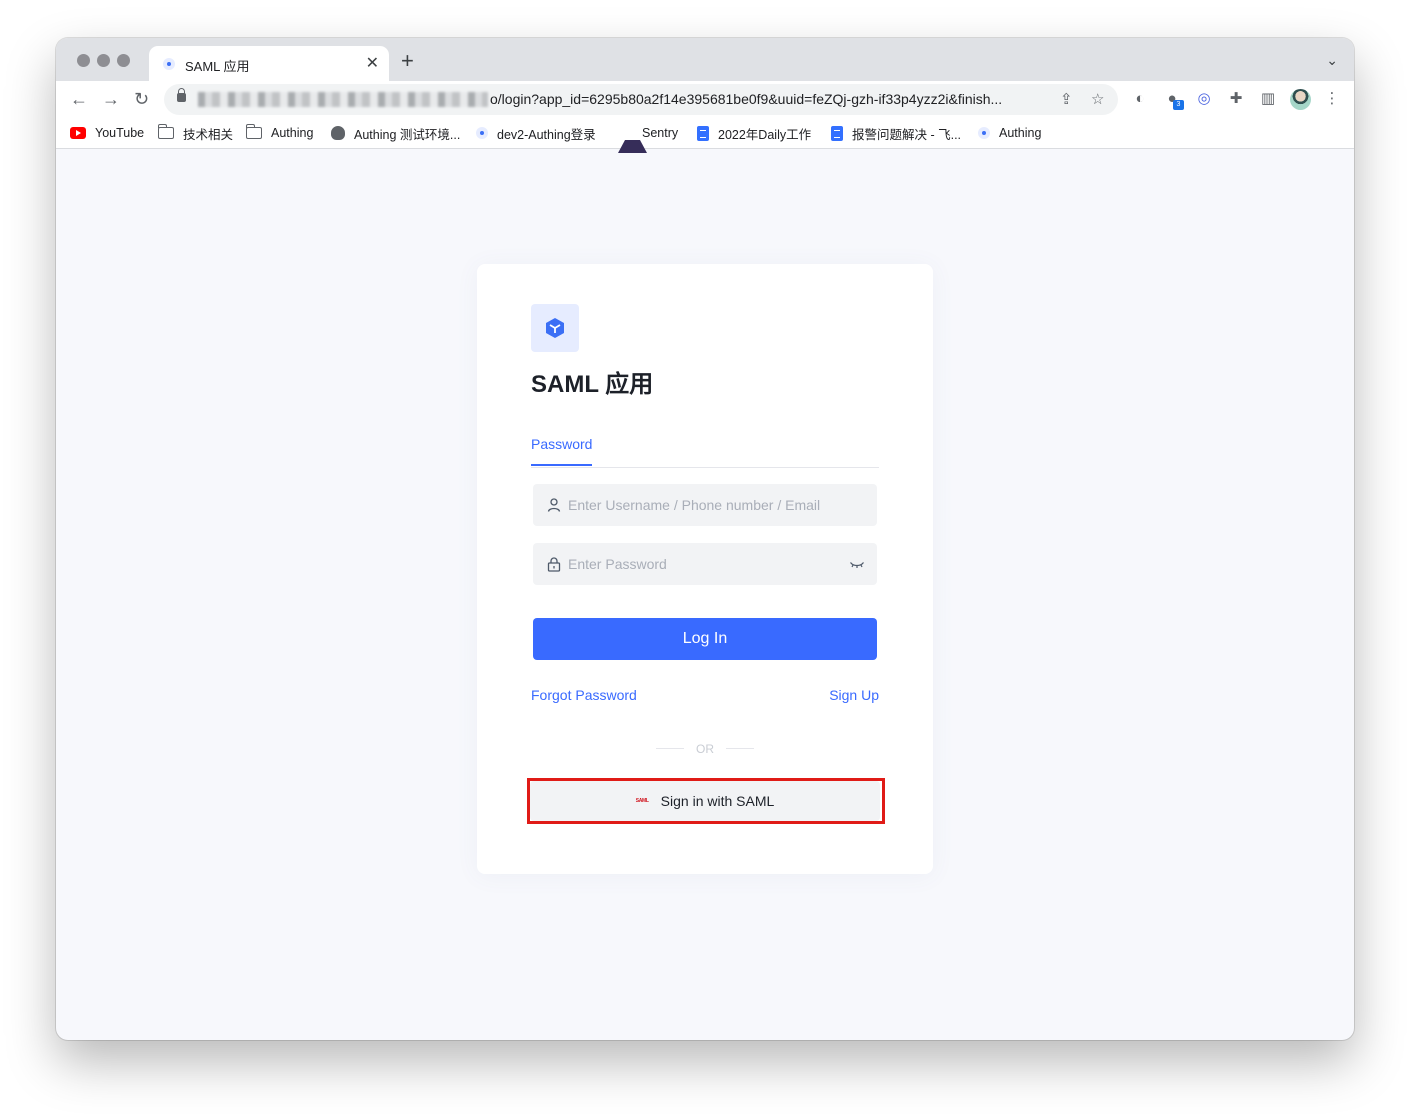  What do you see at coordinates (592, 384) in the screenshot?
I see `page-title: SAML 应用` at bounding box center [592, 384].